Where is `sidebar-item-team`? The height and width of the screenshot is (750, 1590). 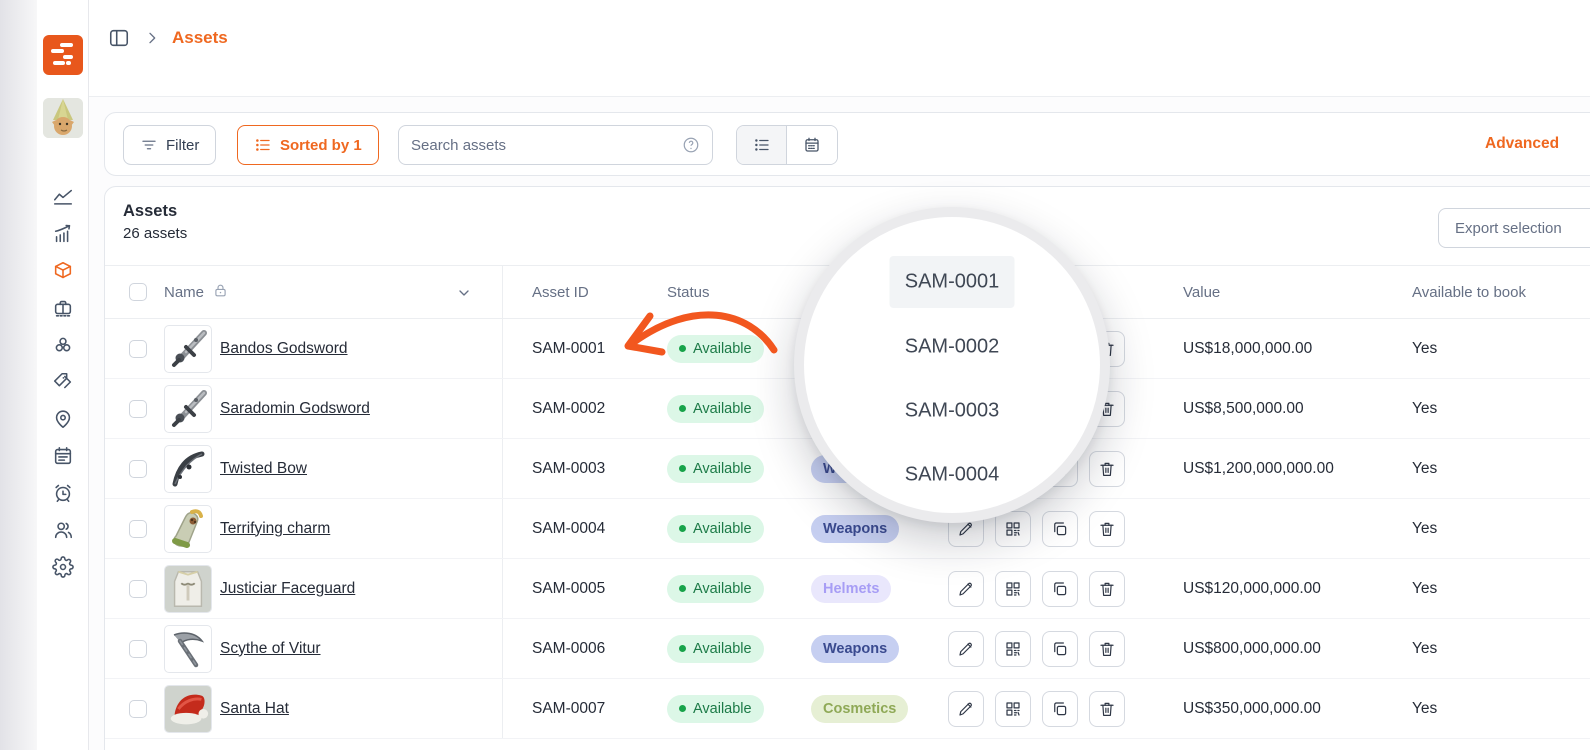 sidebar-item-team is located at coordinates (63, 530).